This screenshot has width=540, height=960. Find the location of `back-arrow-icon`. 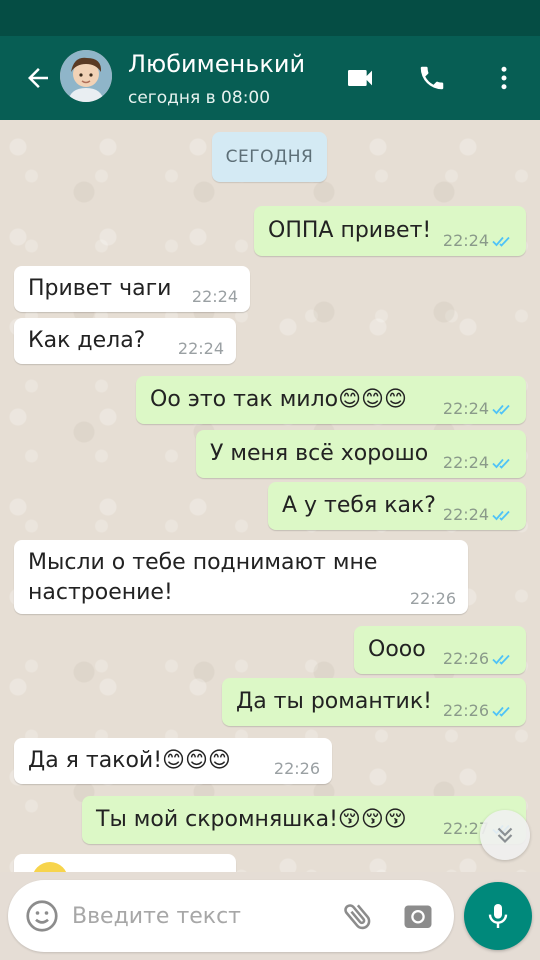

back-arrow-icon is located at coordinates (38, 78).